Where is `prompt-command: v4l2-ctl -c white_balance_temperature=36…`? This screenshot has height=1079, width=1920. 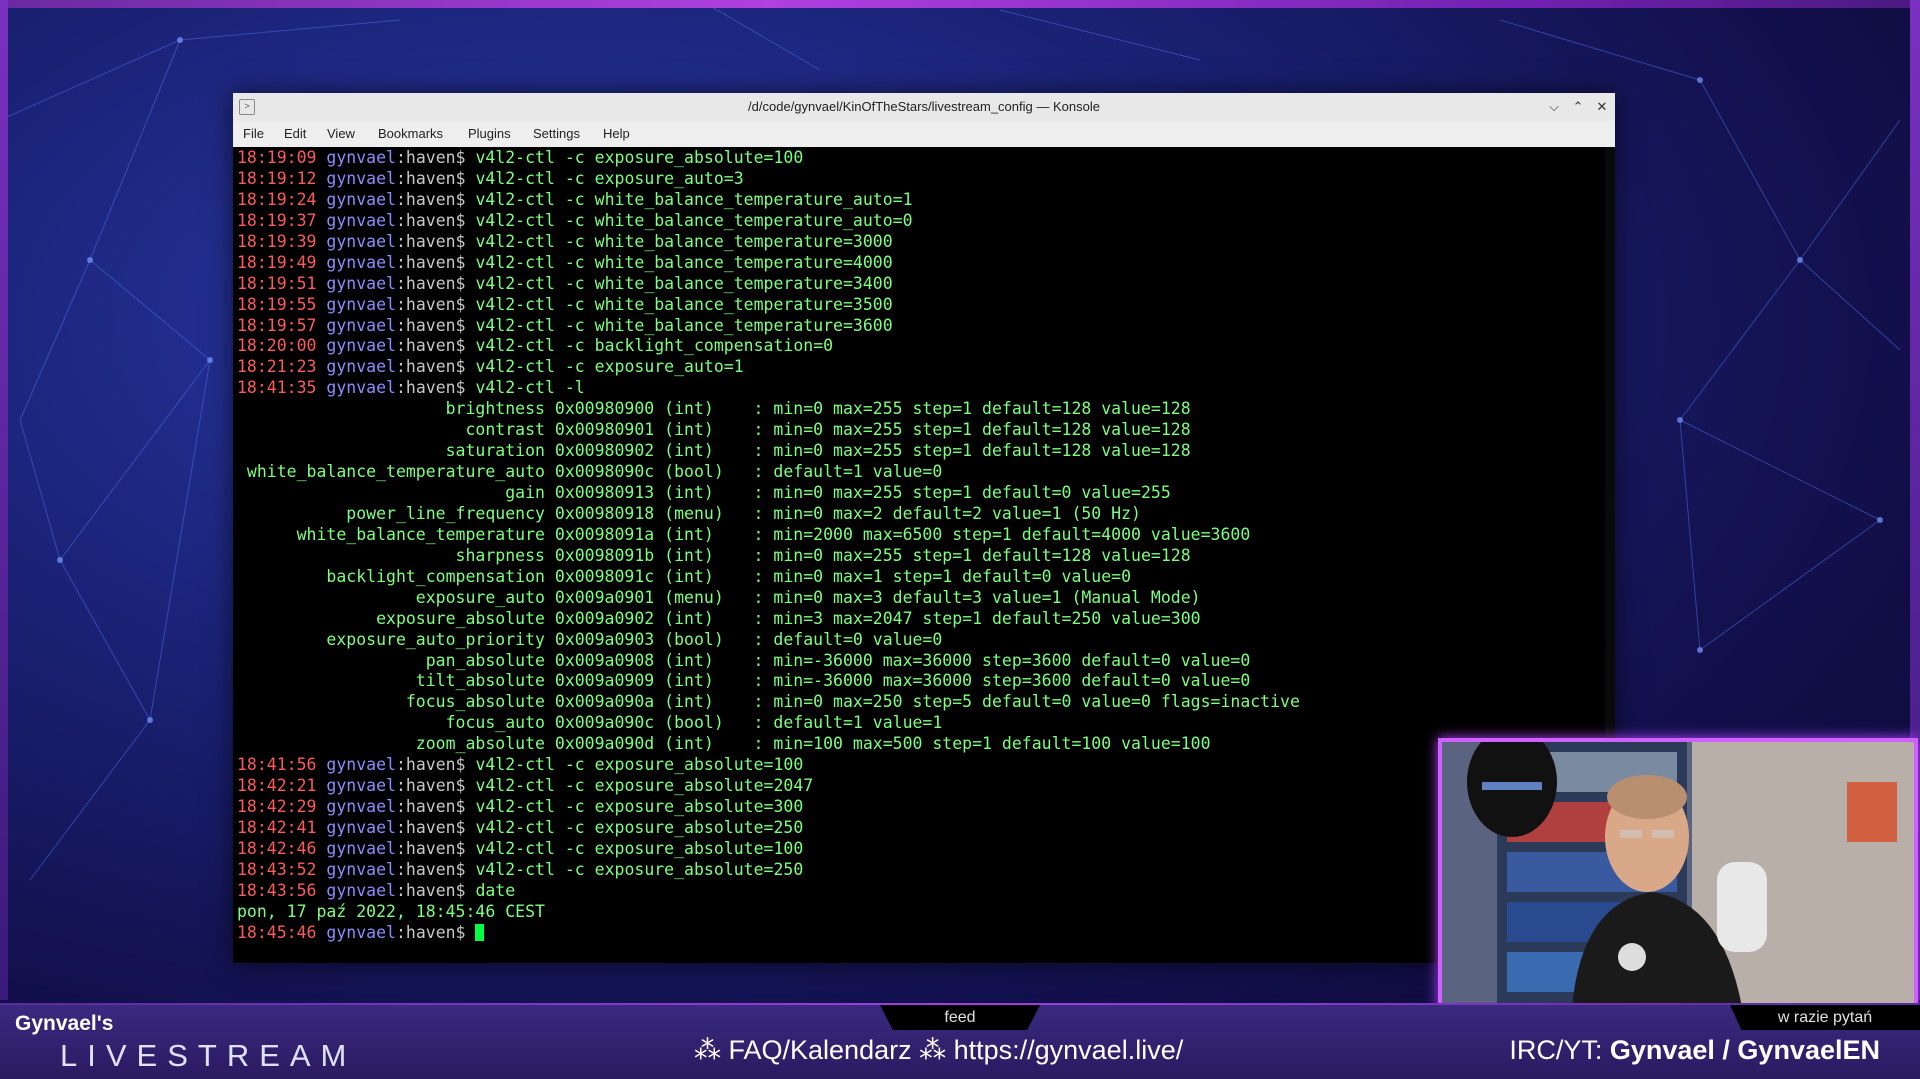
prompt-command: v4l2-ctl -c white_balance_temperature=36… is located at coordinates (684, 325).